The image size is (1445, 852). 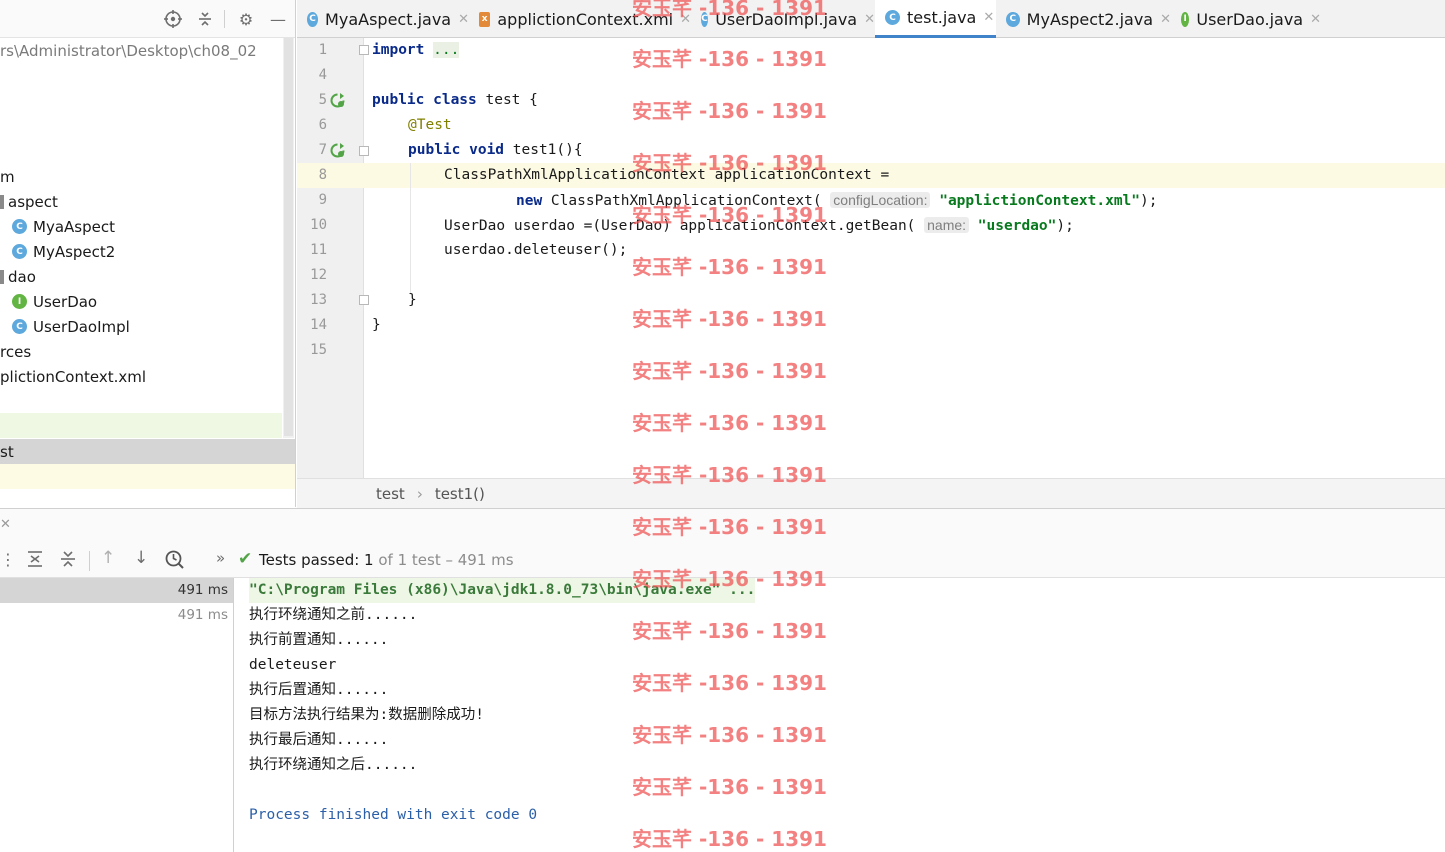 What do you see at coordinates (29, 201) in the screenshot?
I see `tree-item-package-aspect: aspect` at bounding box center [29, 201].